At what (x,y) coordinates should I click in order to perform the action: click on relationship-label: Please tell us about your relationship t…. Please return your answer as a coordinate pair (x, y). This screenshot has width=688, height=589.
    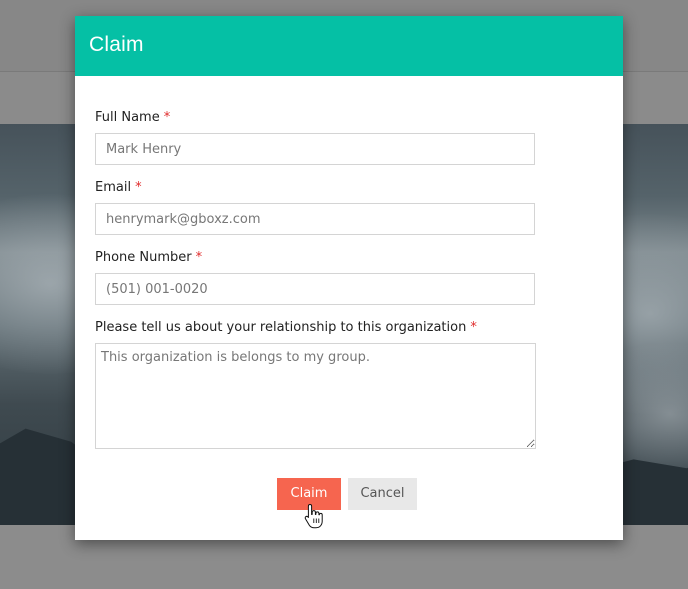
    Looking at the image, I should click on (286, 327).